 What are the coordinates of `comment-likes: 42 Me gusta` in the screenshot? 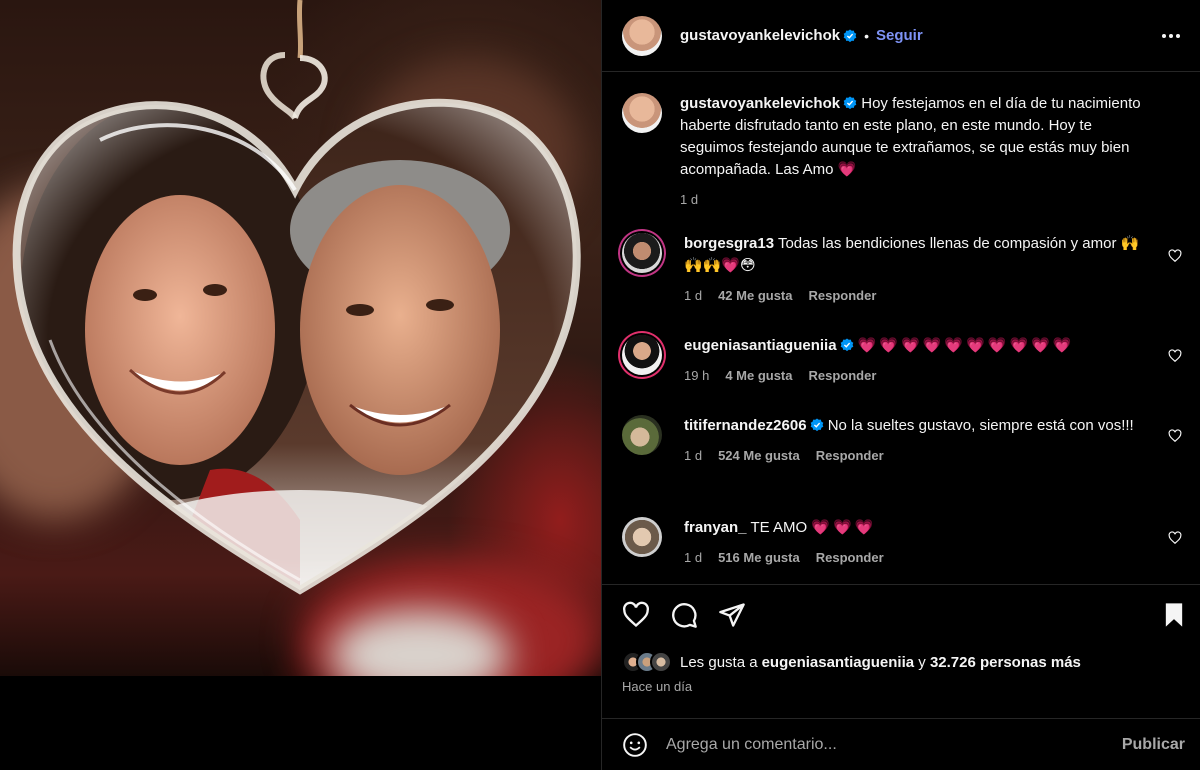 It's located at (755, 296).